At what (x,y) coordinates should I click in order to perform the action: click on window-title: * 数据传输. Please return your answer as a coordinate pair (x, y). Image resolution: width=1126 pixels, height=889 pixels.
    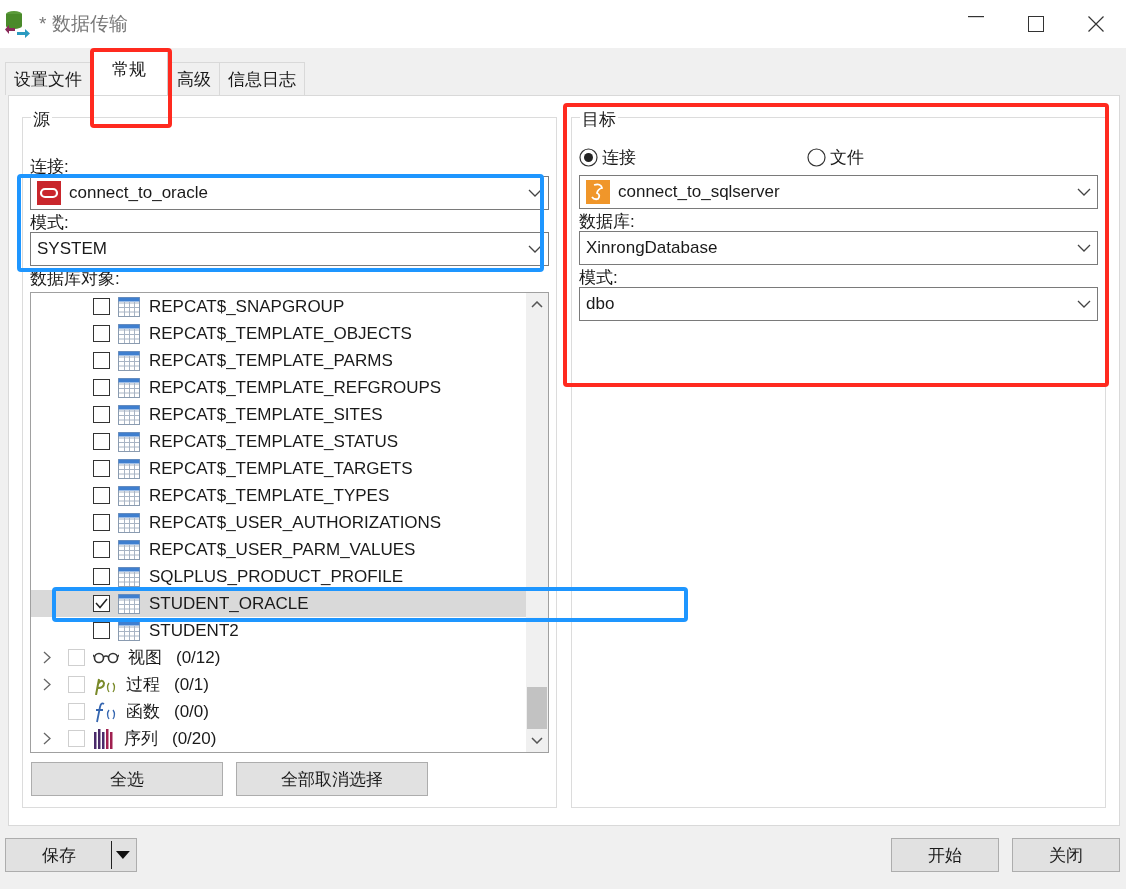
    Looking at the image, I should click on (84, 24).